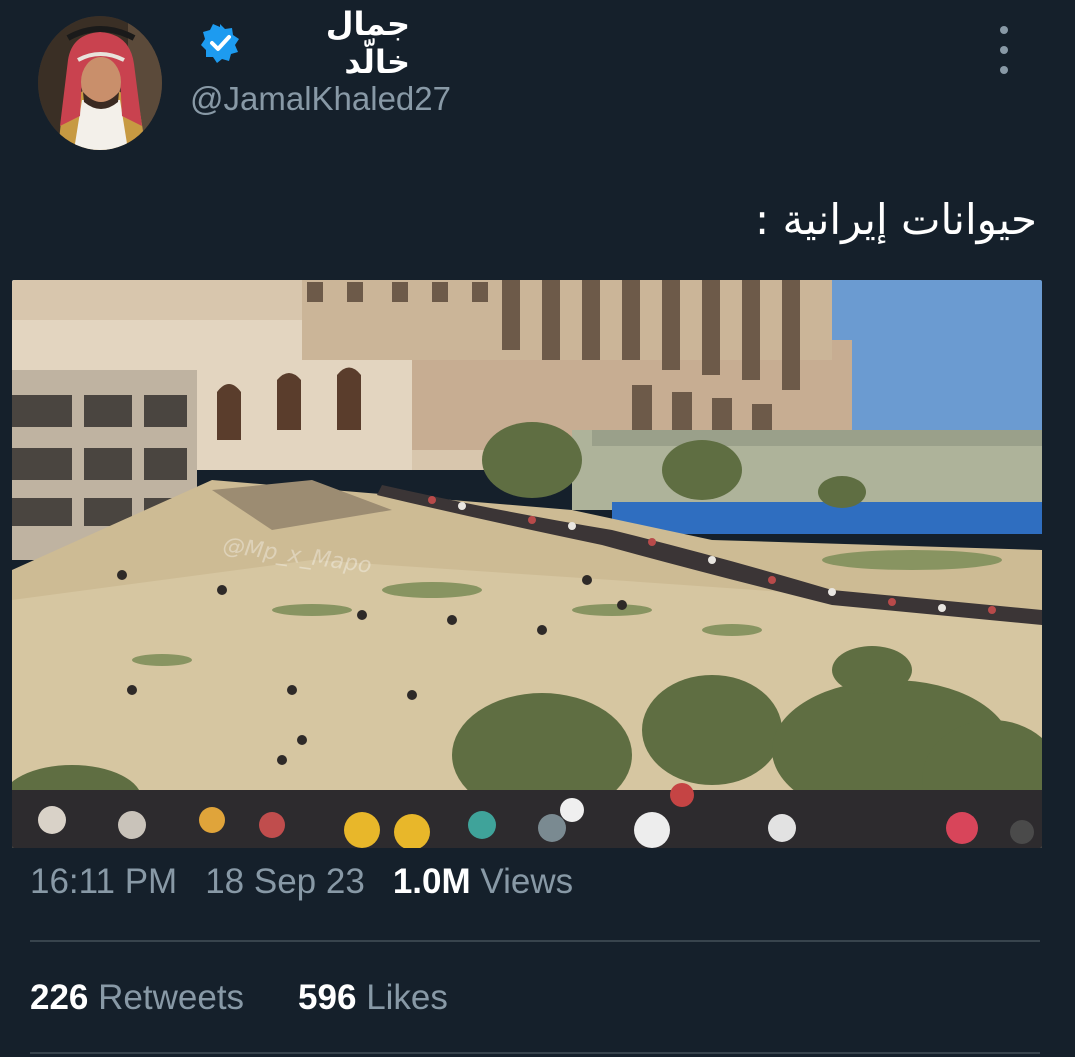 The width and height of the screenshot is (1075, 1057). What do you see at coordinates (526, 881) in the screenshot?
I see `views-label: Views` at bounding box center [526, 881].